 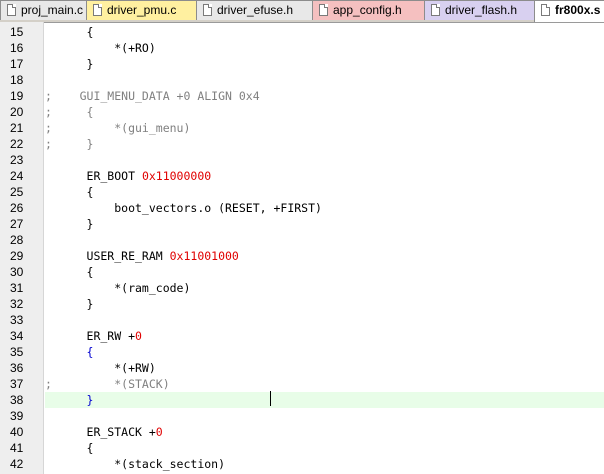 What do you see at coordinates (17, 448) in the screenshot?
I see `line-number: 41` at bounding box center [17, 448].